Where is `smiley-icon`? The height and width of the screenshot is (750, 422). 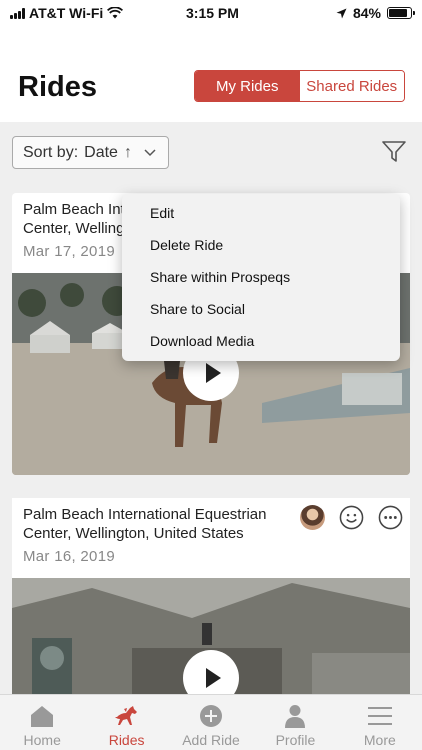 smiley-icon is located at coordinates (351, 517).